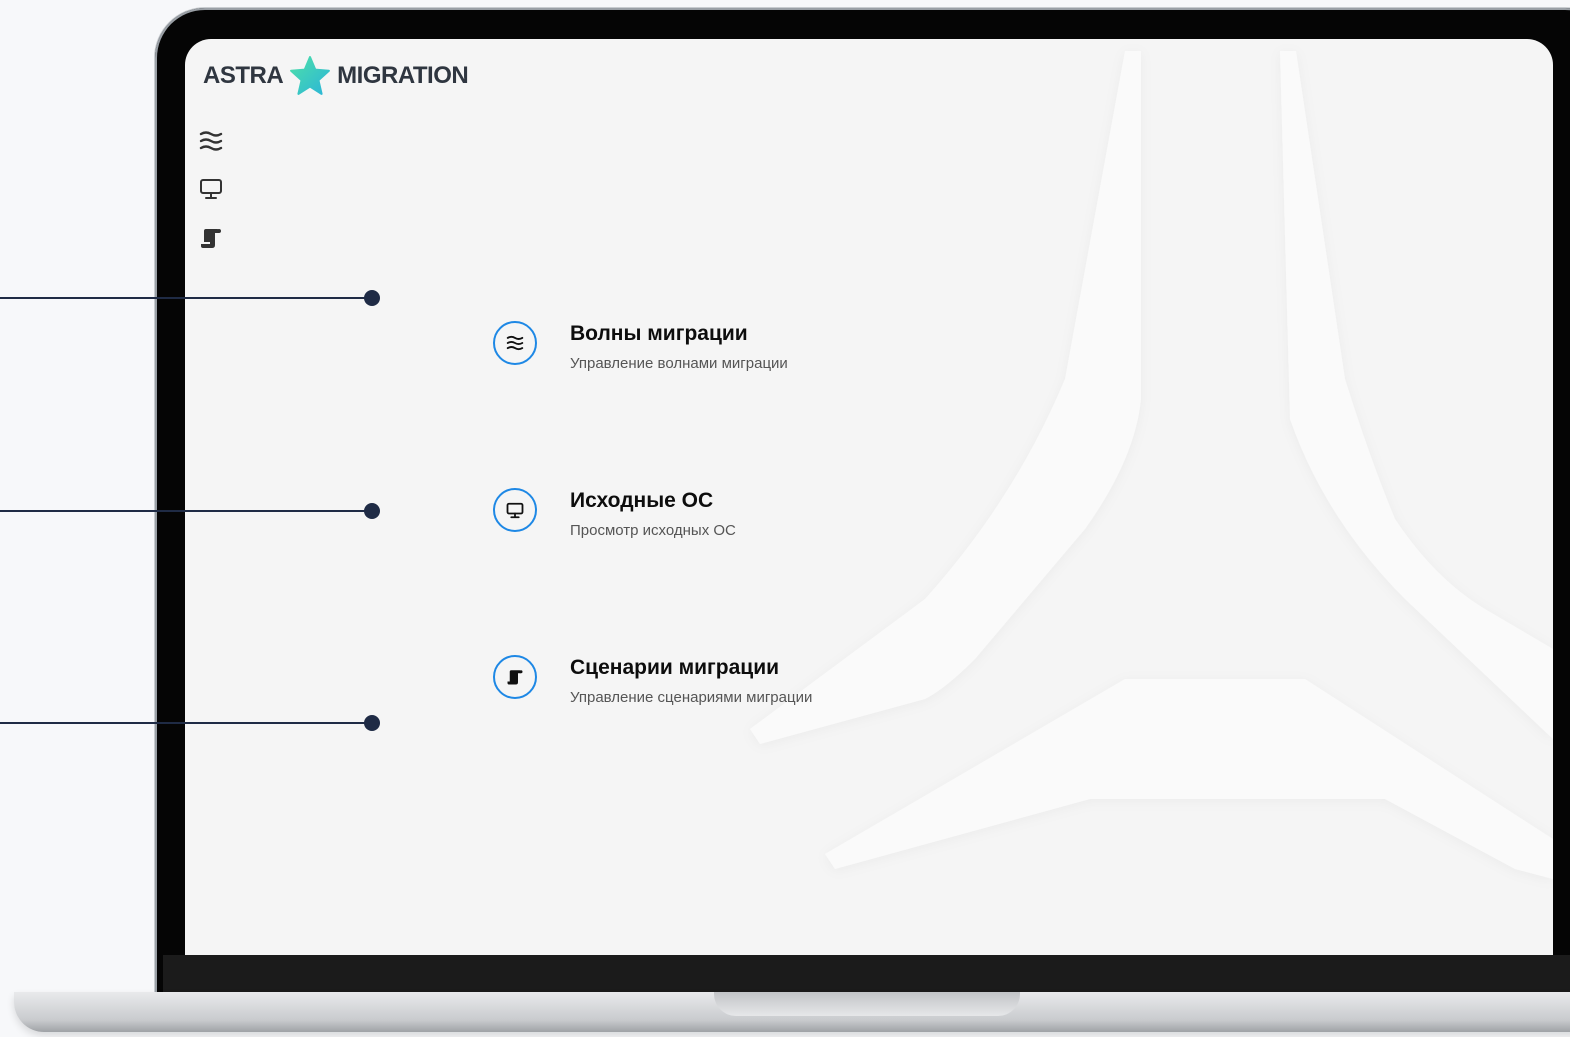  I want to click on star-icon, so click(310, 75).